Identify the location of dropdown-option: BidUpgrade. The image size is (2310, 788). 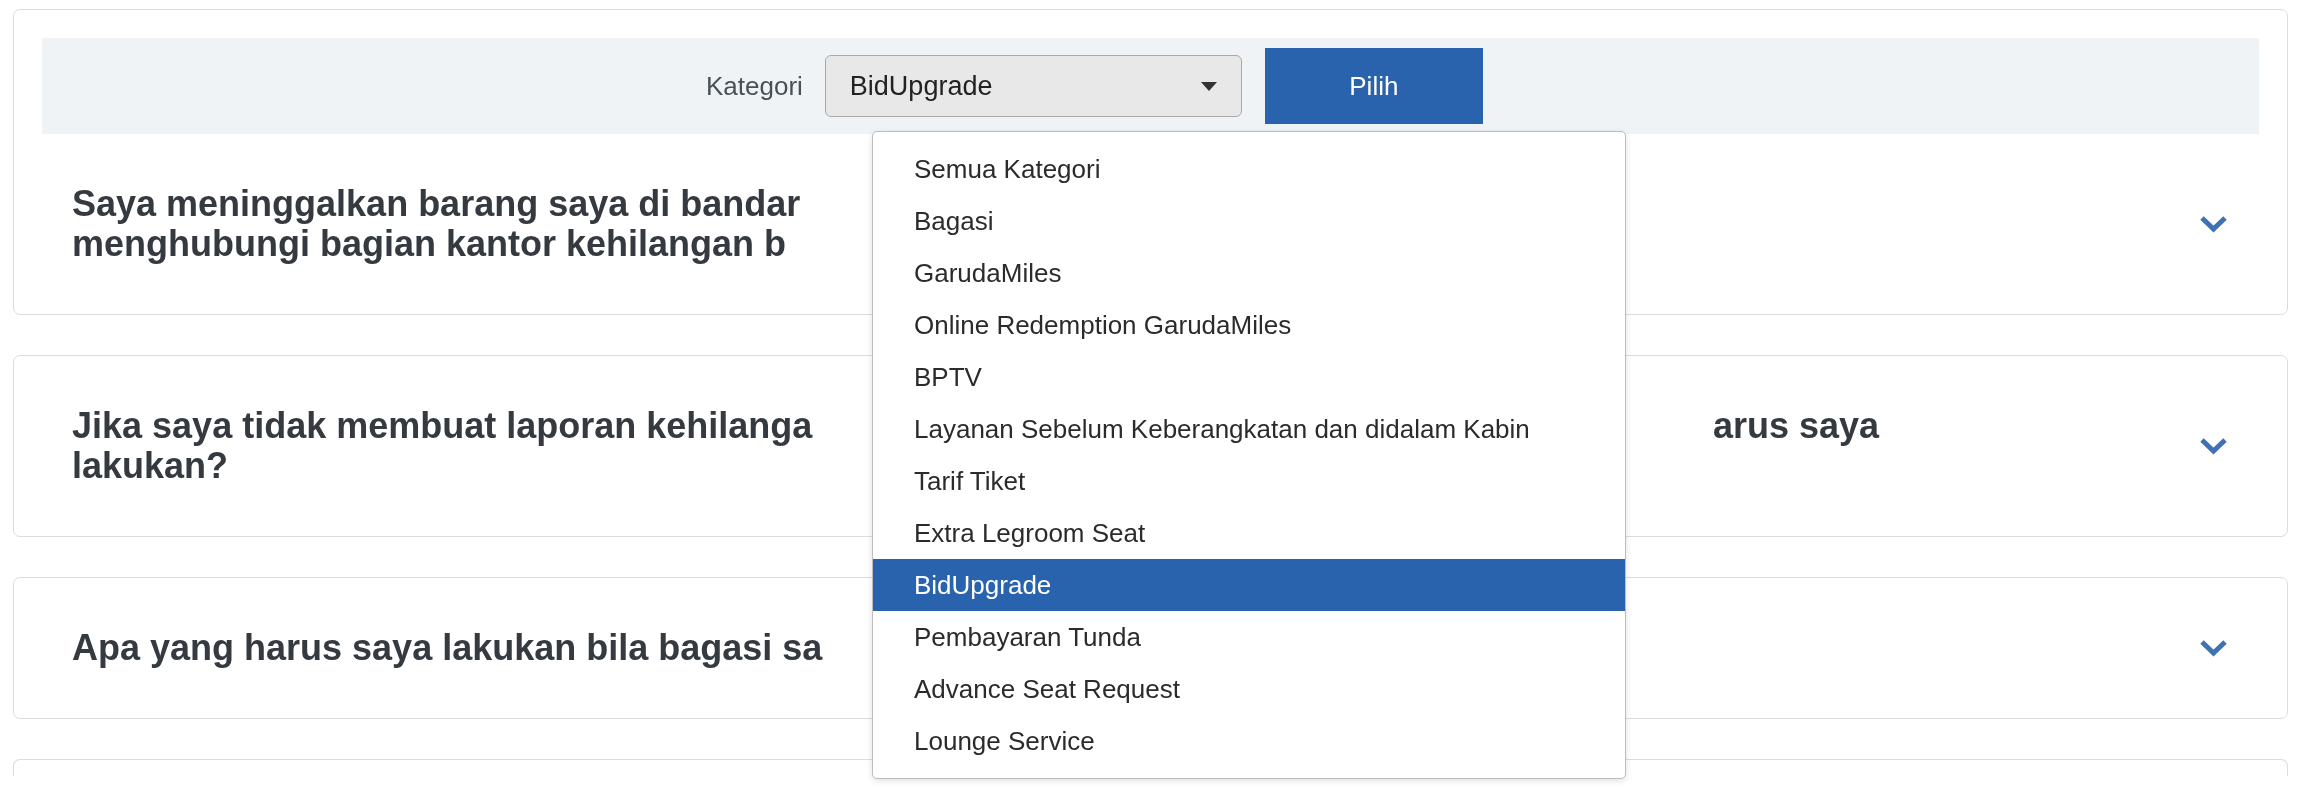
(1249, 585).